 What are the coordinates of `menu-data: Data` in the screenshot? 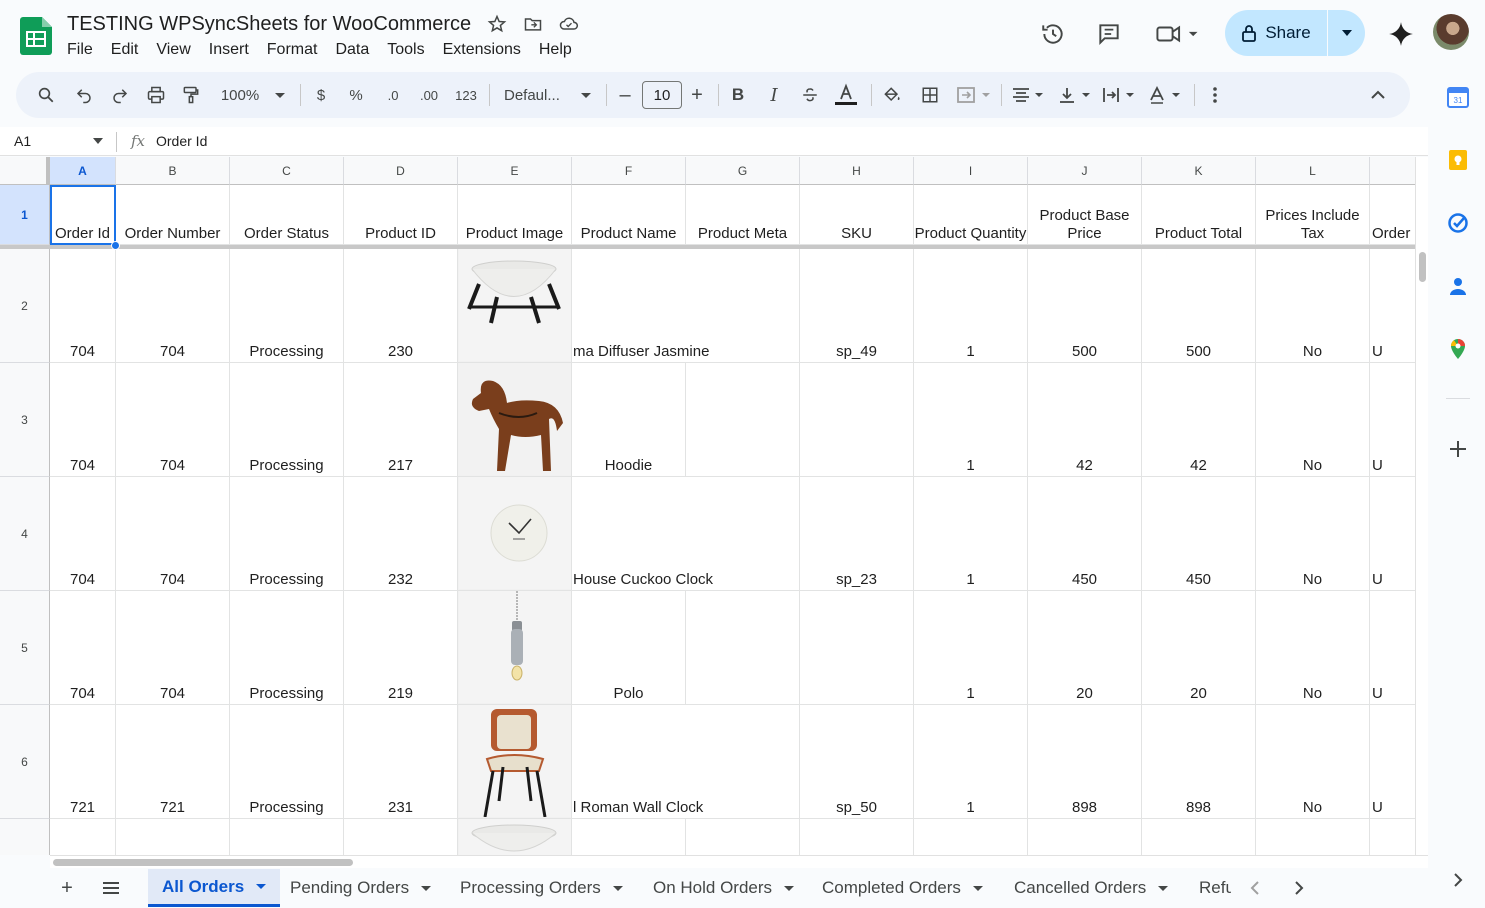 It's located at (356, 50).